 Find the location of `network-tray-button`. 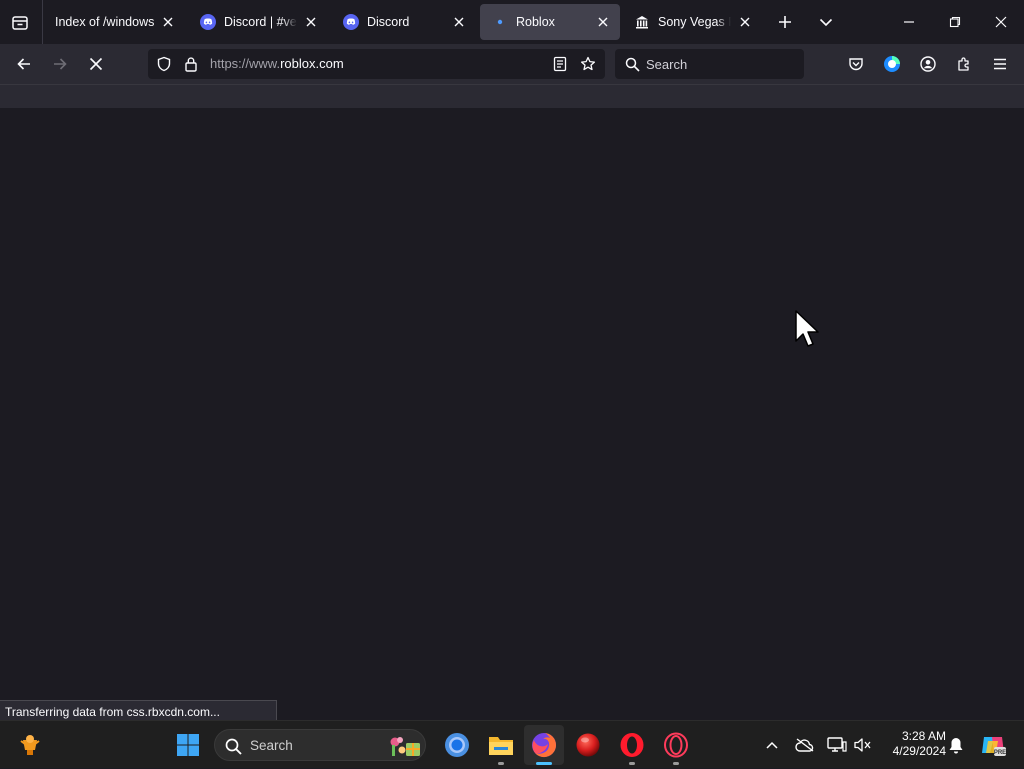

network-tray-button is located at coordinates (837, 745).